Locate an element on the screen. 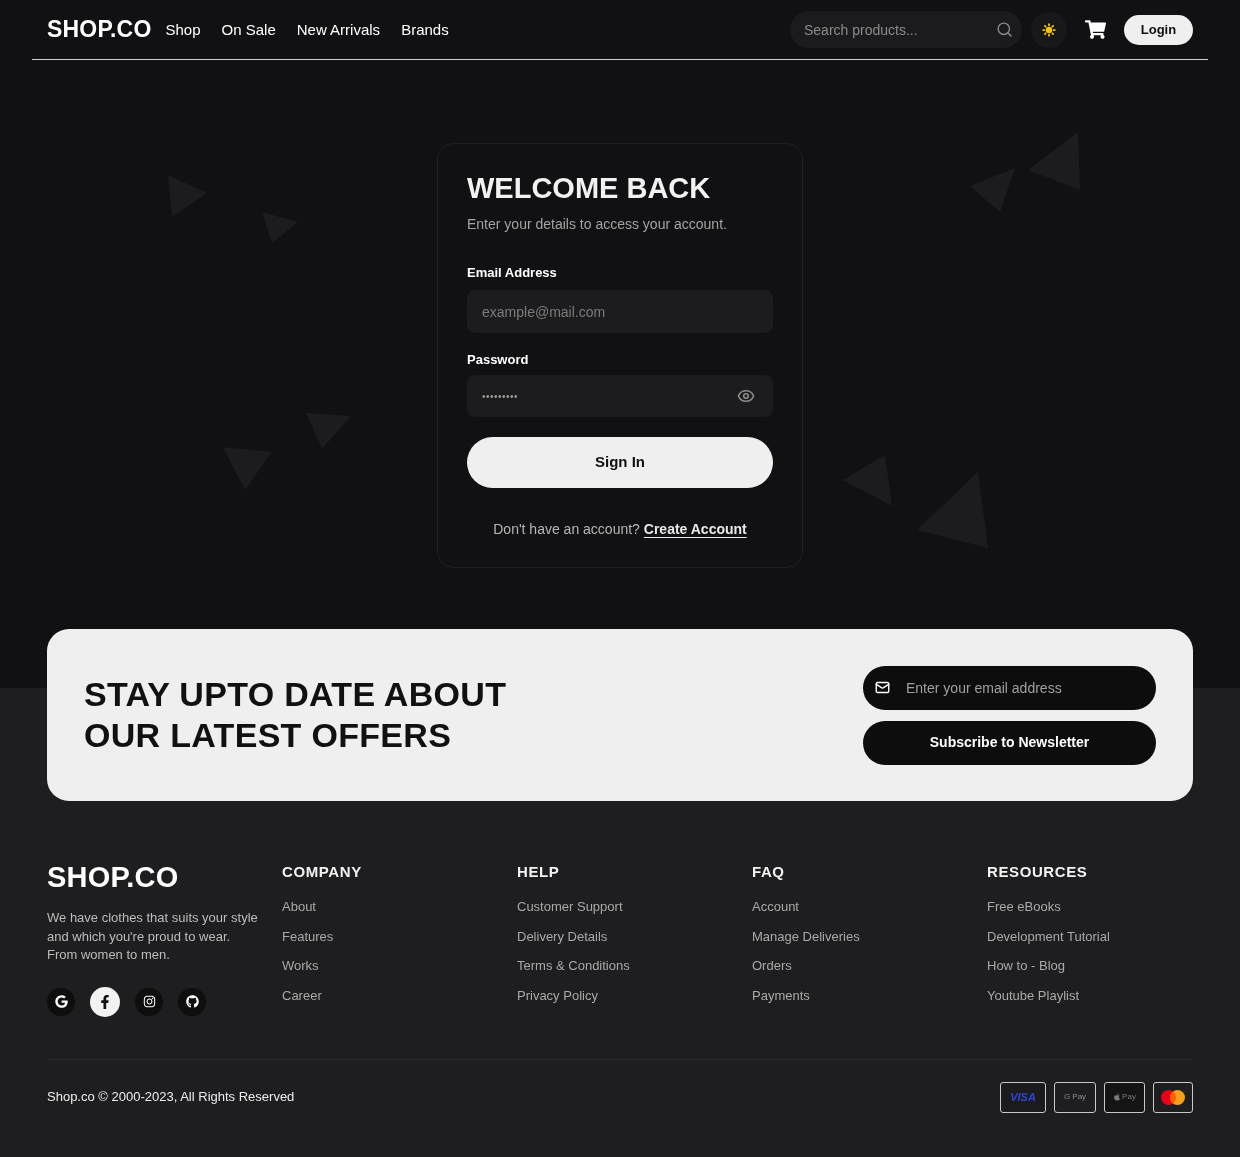 Image resolution: width=1240 pixels, height=1157 pixels. theme-toggle-button is located at coordinates (1049, 29).